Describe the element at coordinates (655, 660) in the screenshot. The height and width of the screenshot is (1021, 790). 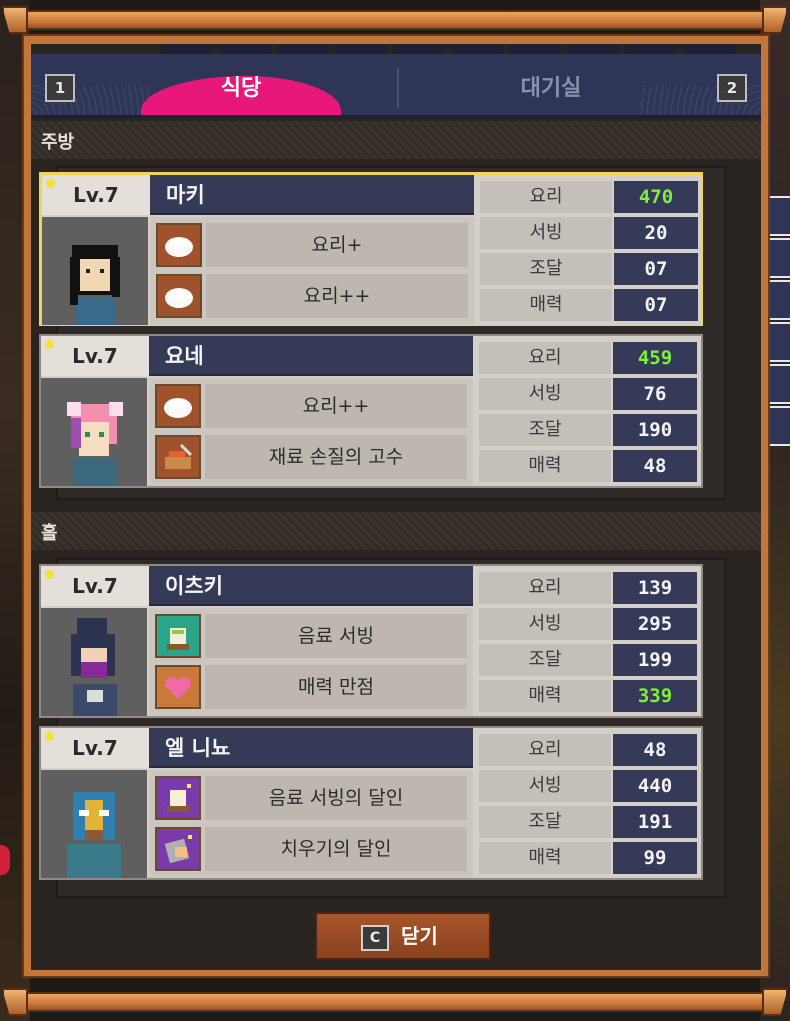
I see `stat-value: 199` at that location.